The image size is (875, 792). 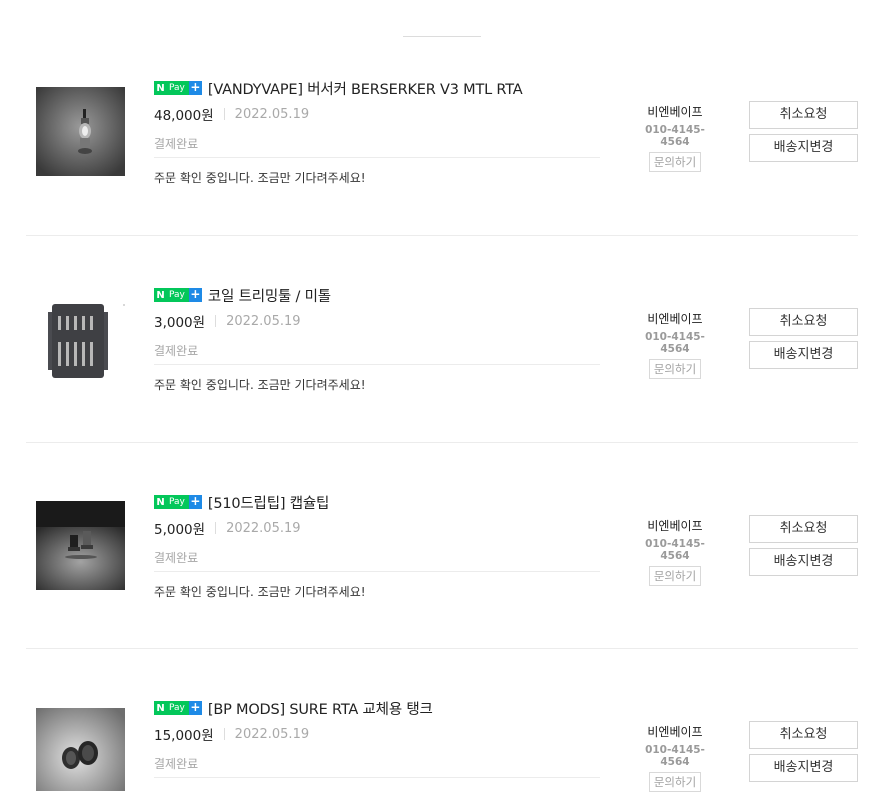 I want to click on price-row: 3,000원 2022.05.19, so click(x=227, y=322).